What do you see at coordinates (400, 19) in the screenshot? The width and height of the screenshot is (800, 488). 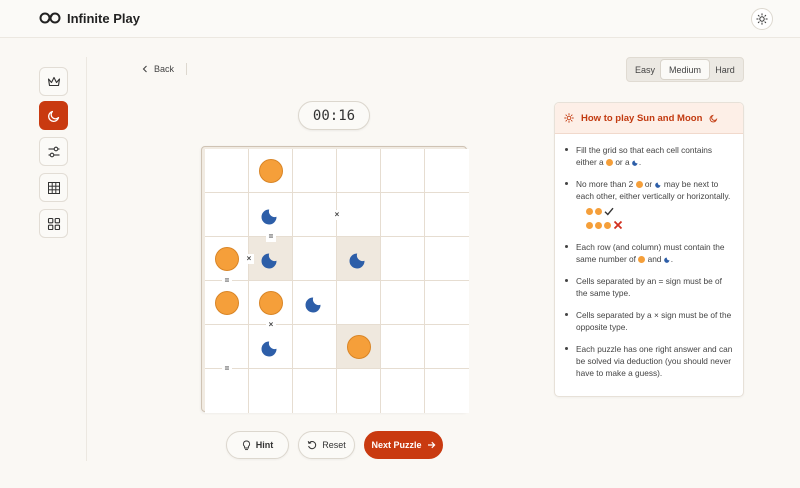 I see `top-bar: Infinite Play` at bounding box center [400, 19].